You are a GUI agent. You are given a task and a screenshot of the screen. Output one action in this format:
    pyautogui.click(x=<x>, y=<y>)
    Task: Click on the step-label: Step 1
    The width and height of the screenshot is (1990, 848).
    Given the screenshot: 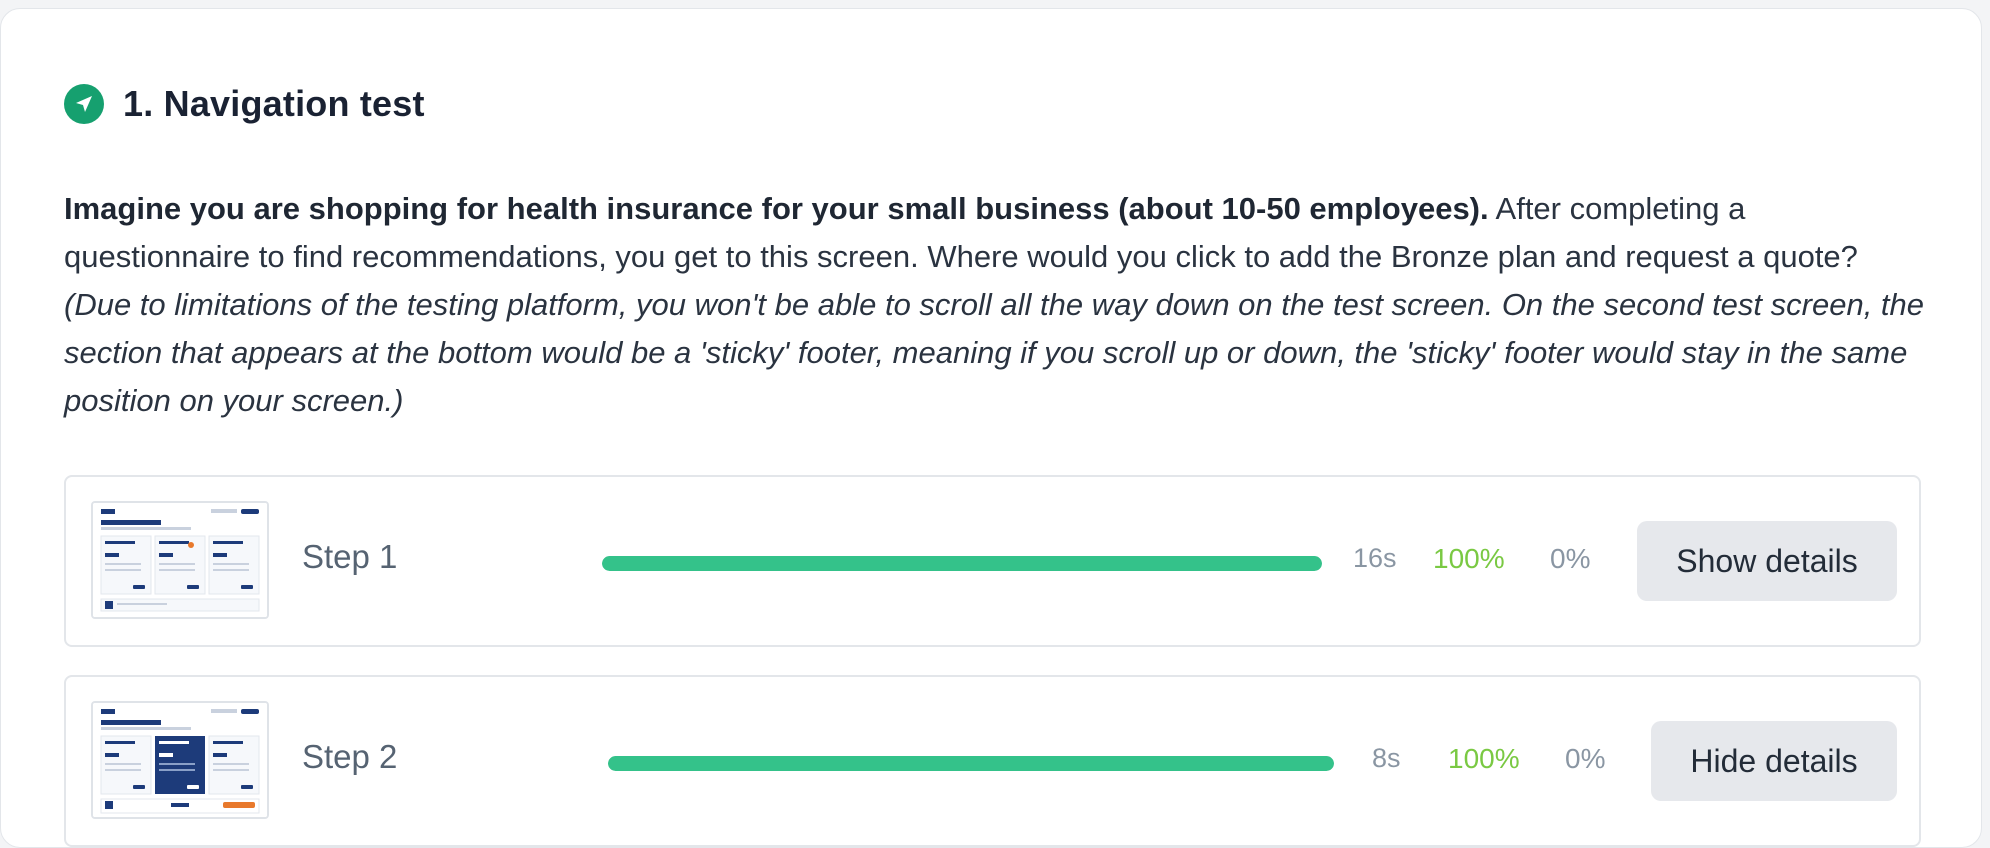 What is the action you would take?
    pyautogui.click(x=350, y=556)
    